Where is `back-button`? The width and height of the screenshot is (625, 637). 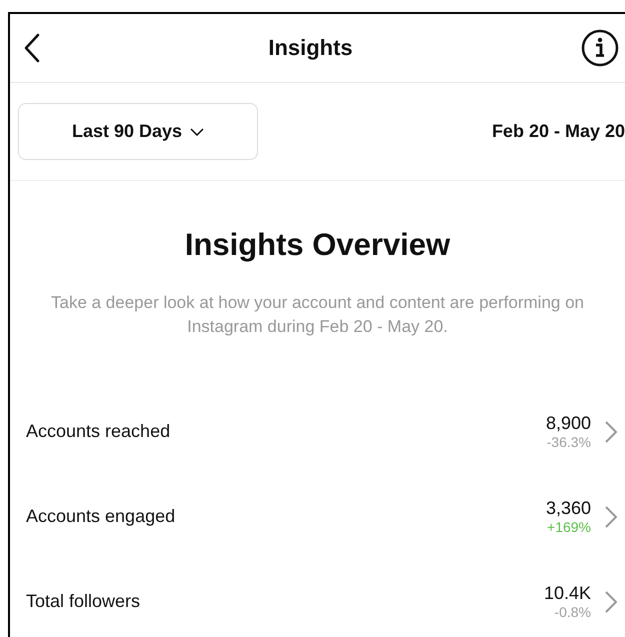 back-button is located at coordinates (32, 48).